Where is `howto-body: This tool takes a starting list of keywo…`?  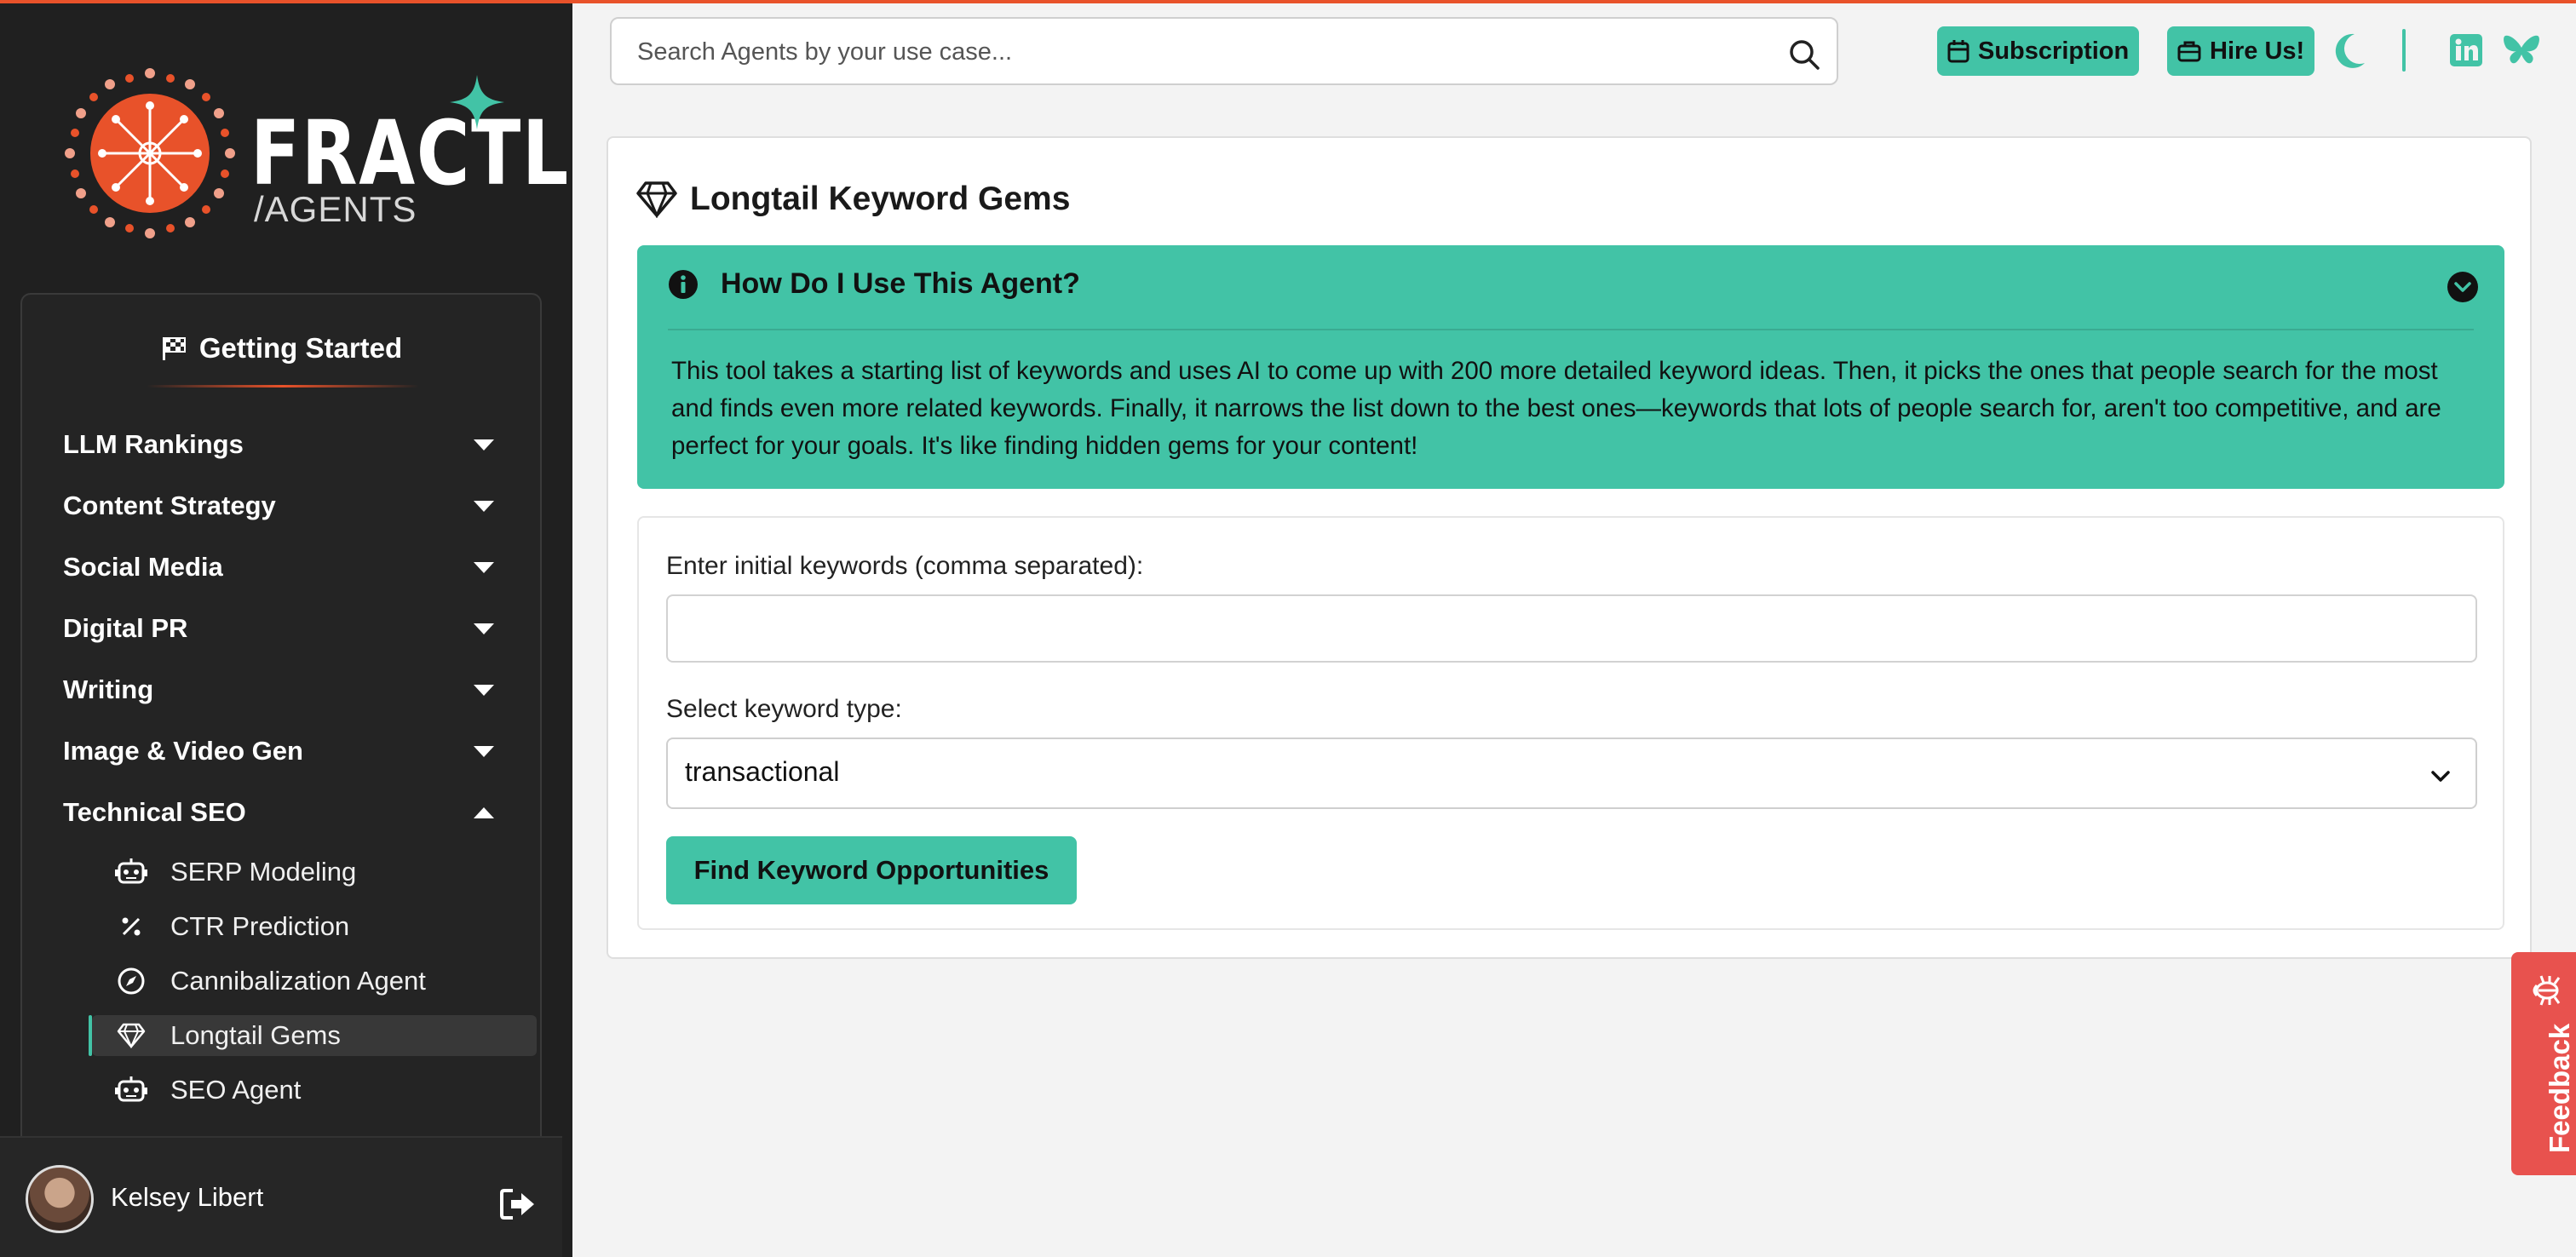
howto-body: This tool takes a starting list of keywo… is located at coordinates (1556, 408).